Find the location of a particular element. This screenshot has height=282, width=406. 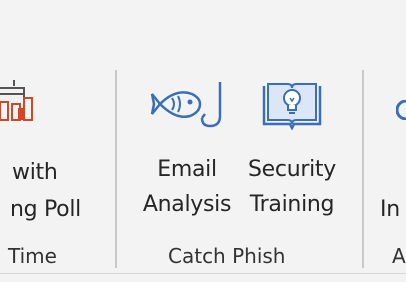

security-training-label-line2: Training is located at coordinates (292, 204).